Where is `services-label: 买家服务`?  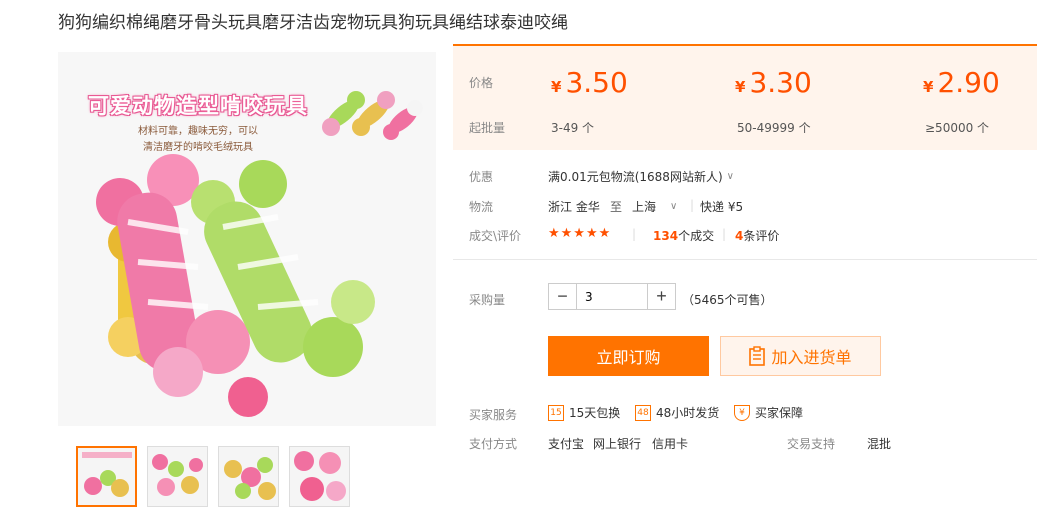 services-label: 买家服务 is located at coordinates (493, 415).